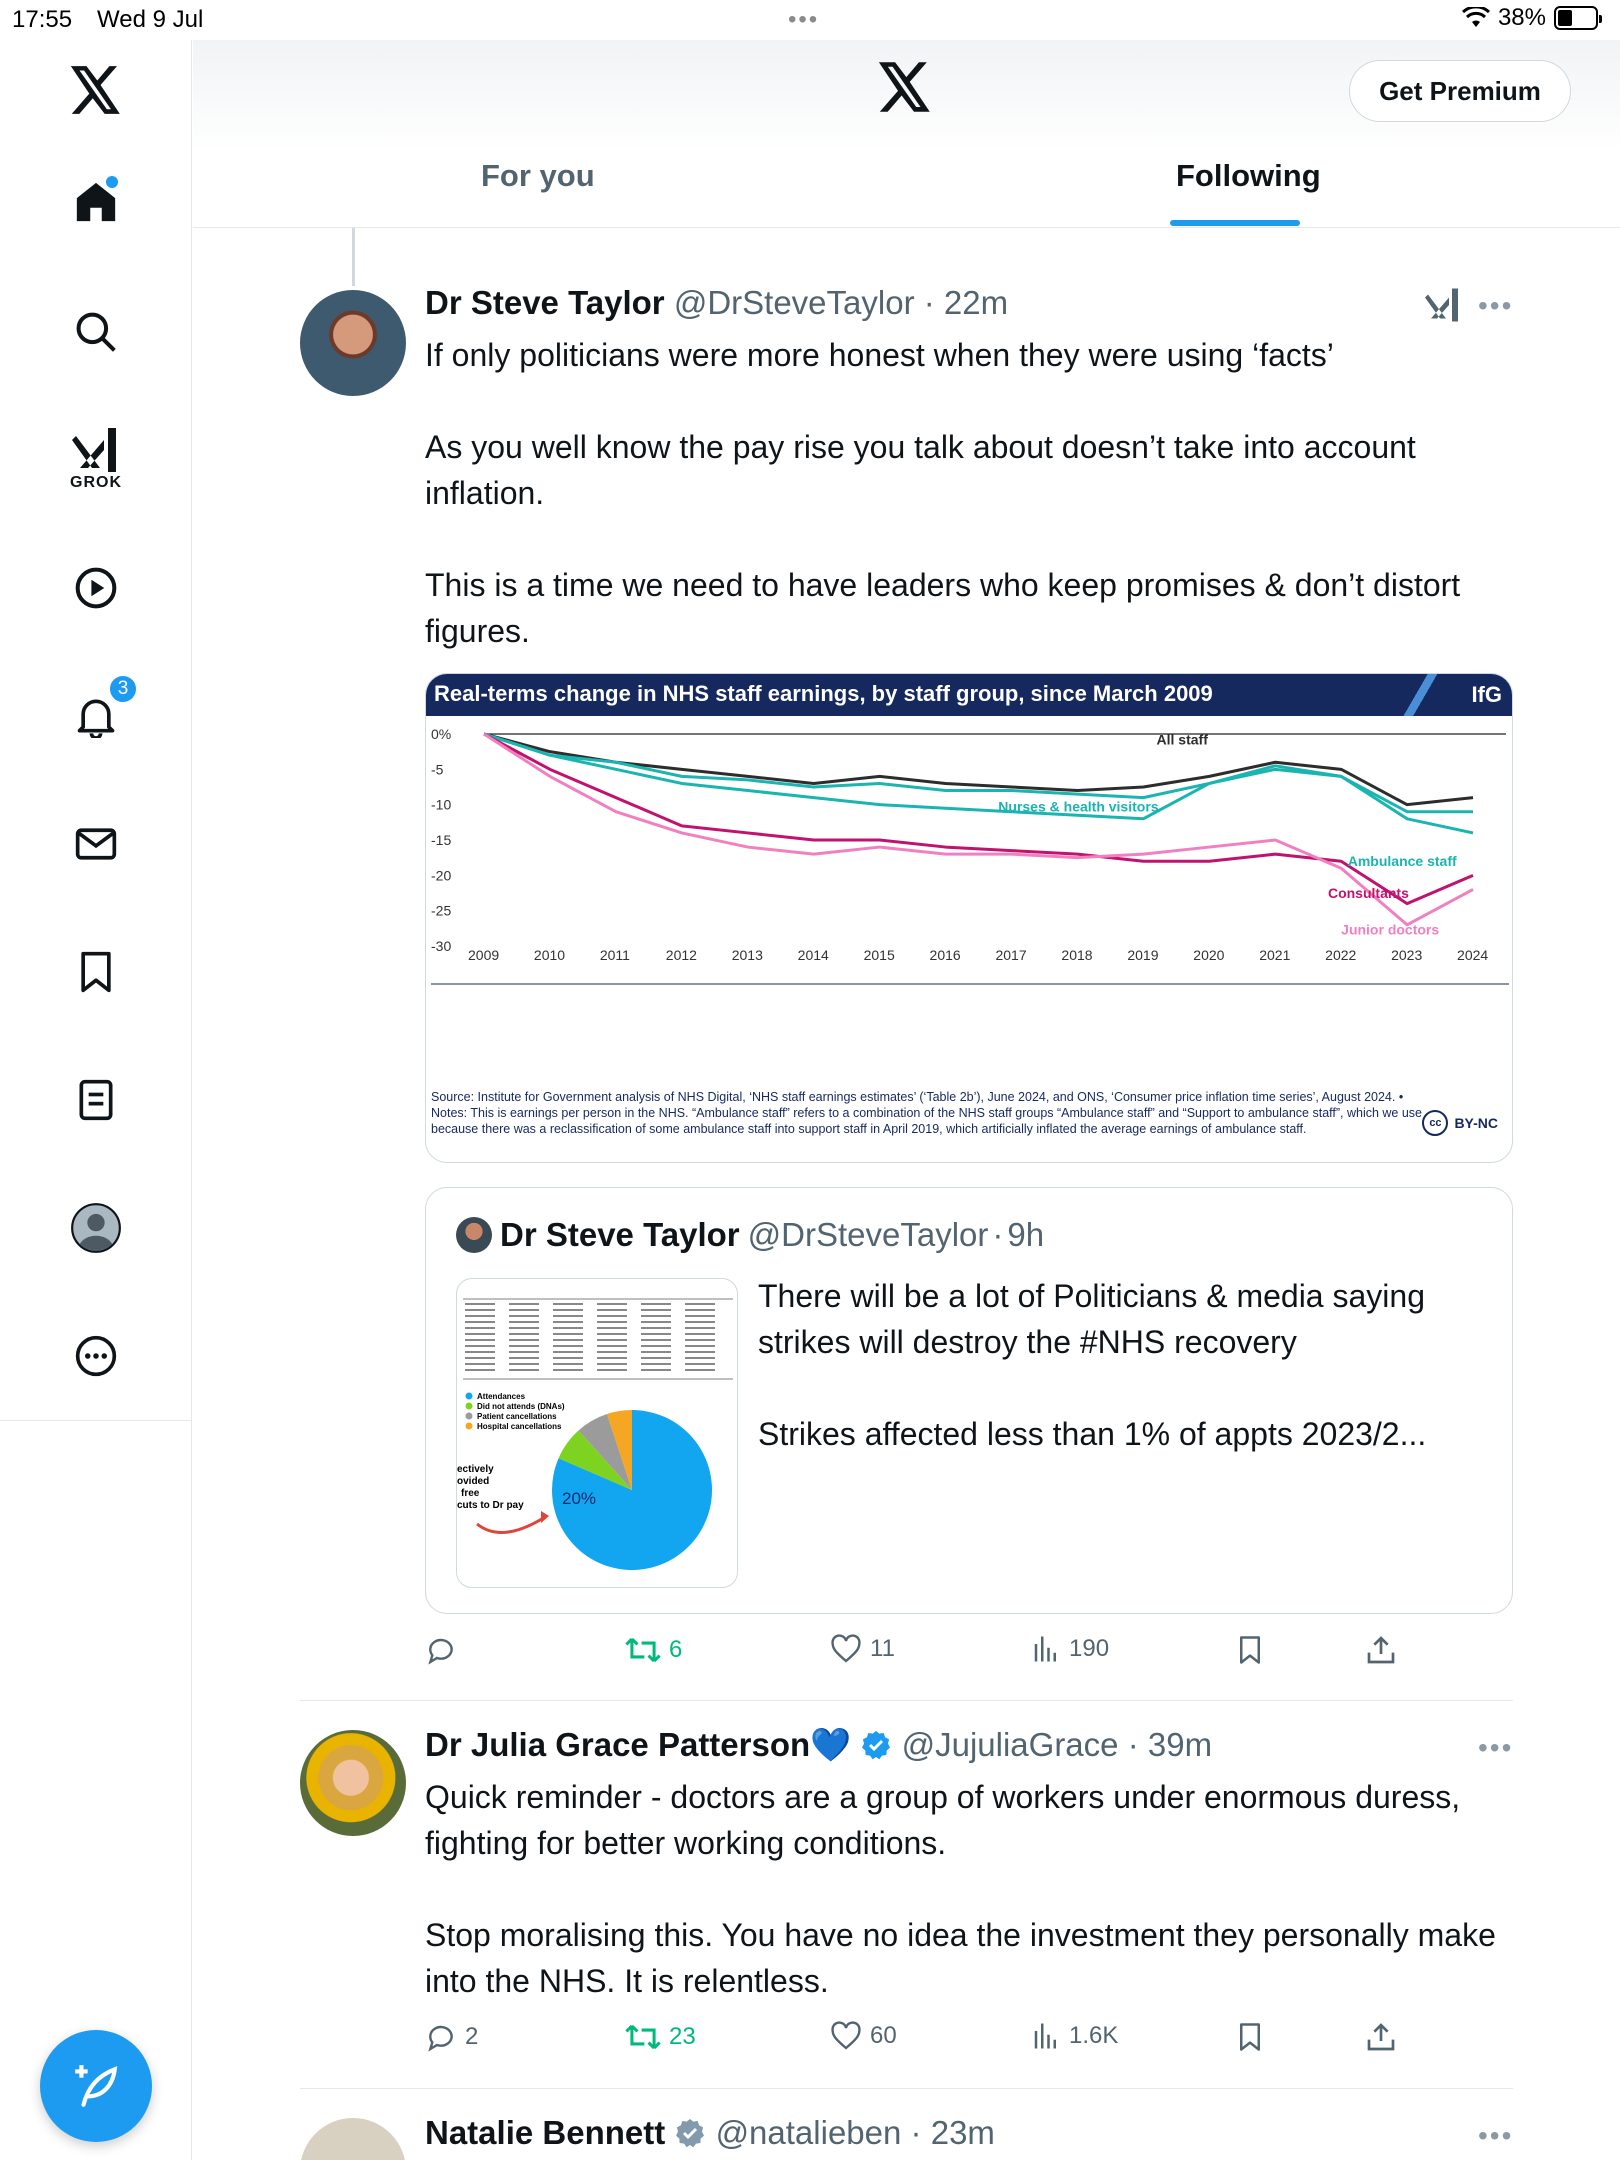 The image size is (1620, 2160). I want to click on pie-label: 20%, so click(579, 1498).